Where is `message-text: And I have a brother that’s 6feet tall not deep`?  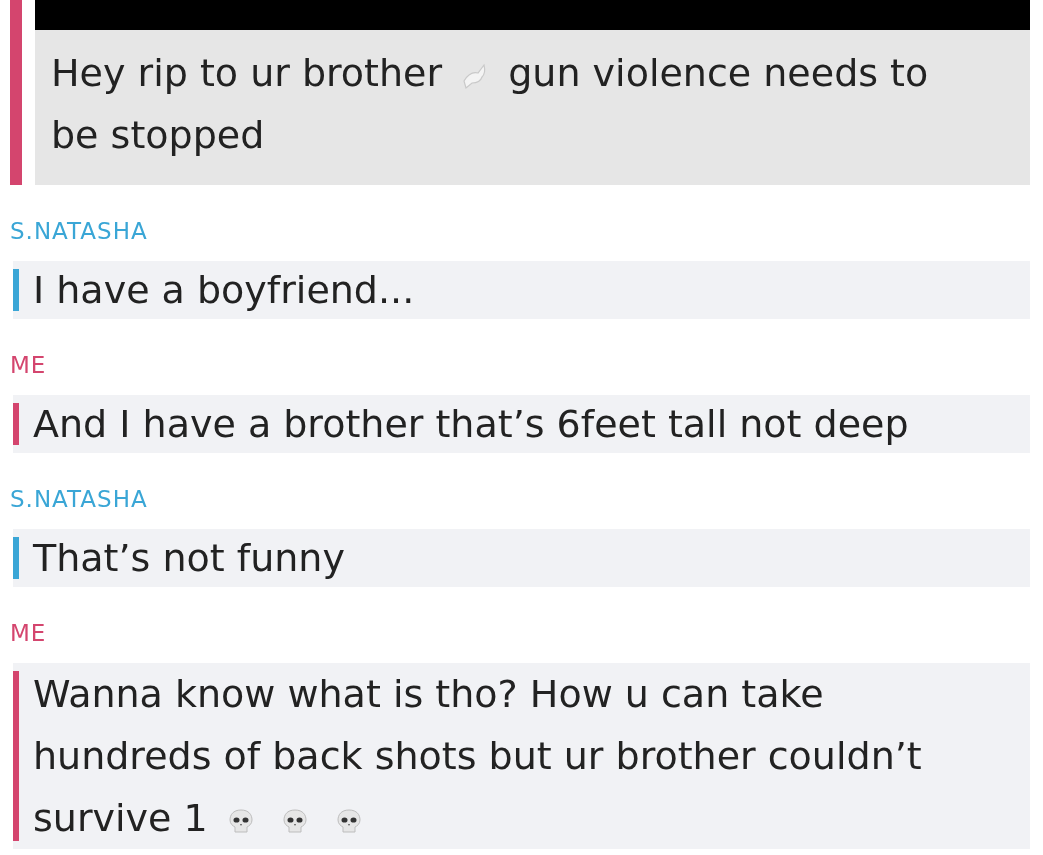 message-text: And I have a brother that’s 6feet tall not deep is located at coordinates (471, 424).